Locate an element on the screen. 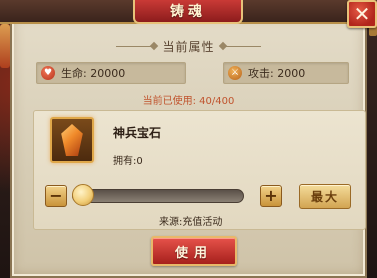  item-source: 来源:充值活动 is located at coordinates (191, 222).